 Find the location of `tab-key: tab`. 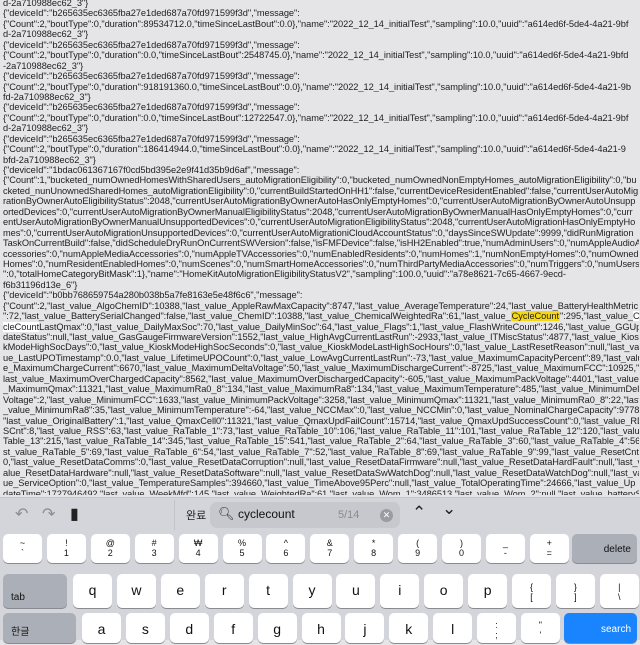

tab-key: tab is located at coordinates (35, 591).